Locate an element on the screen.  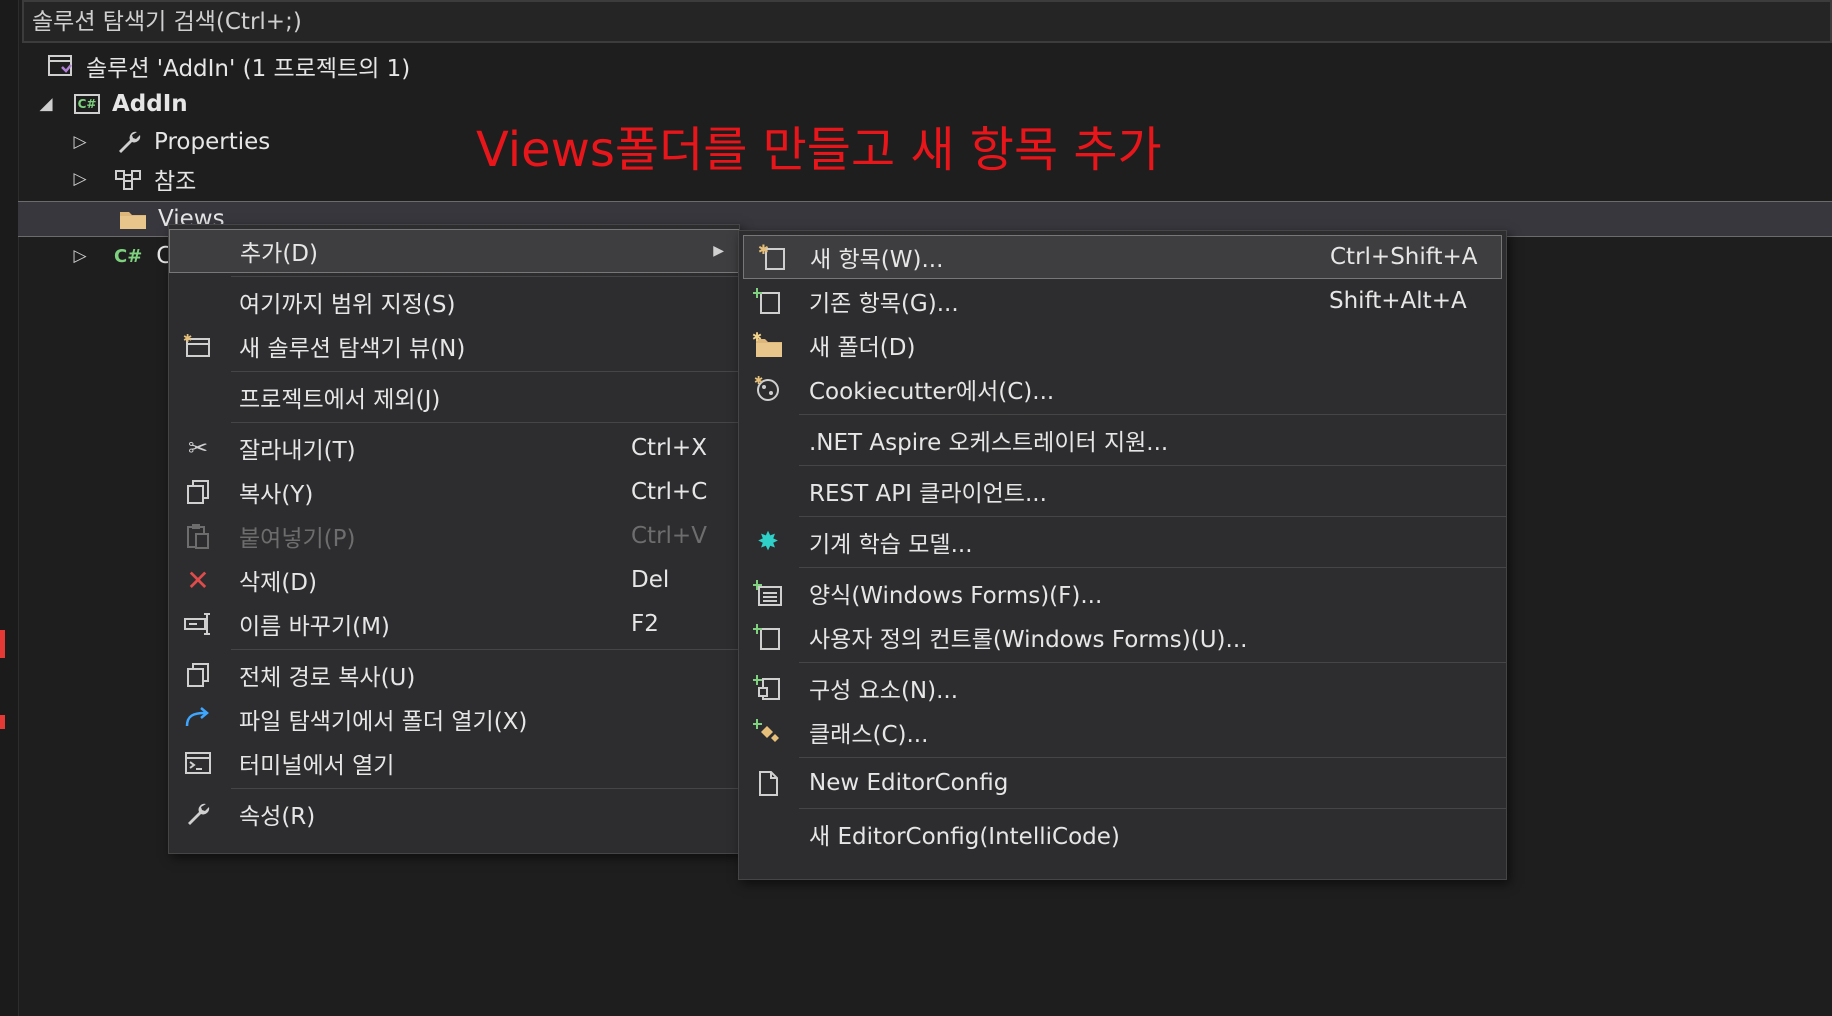
references-icon is located at coordinates (129, 179).